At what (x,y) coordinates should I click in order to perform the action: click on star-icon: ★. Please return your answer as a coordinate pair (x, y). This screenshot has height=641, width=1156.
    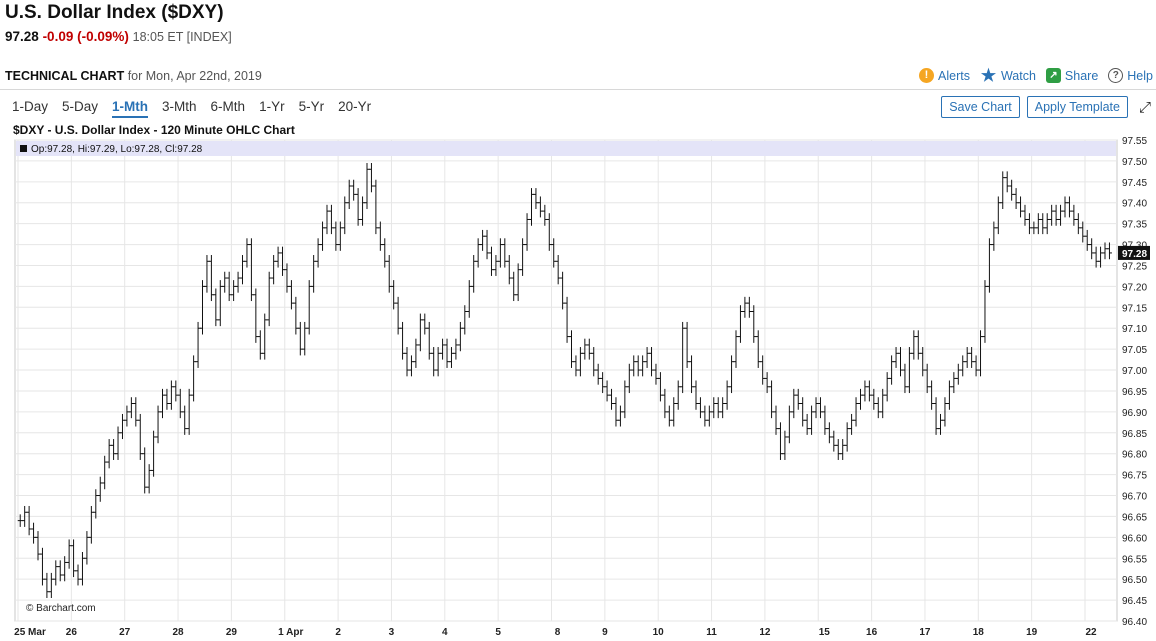
    Looking at the image, I should click on (988, 75).